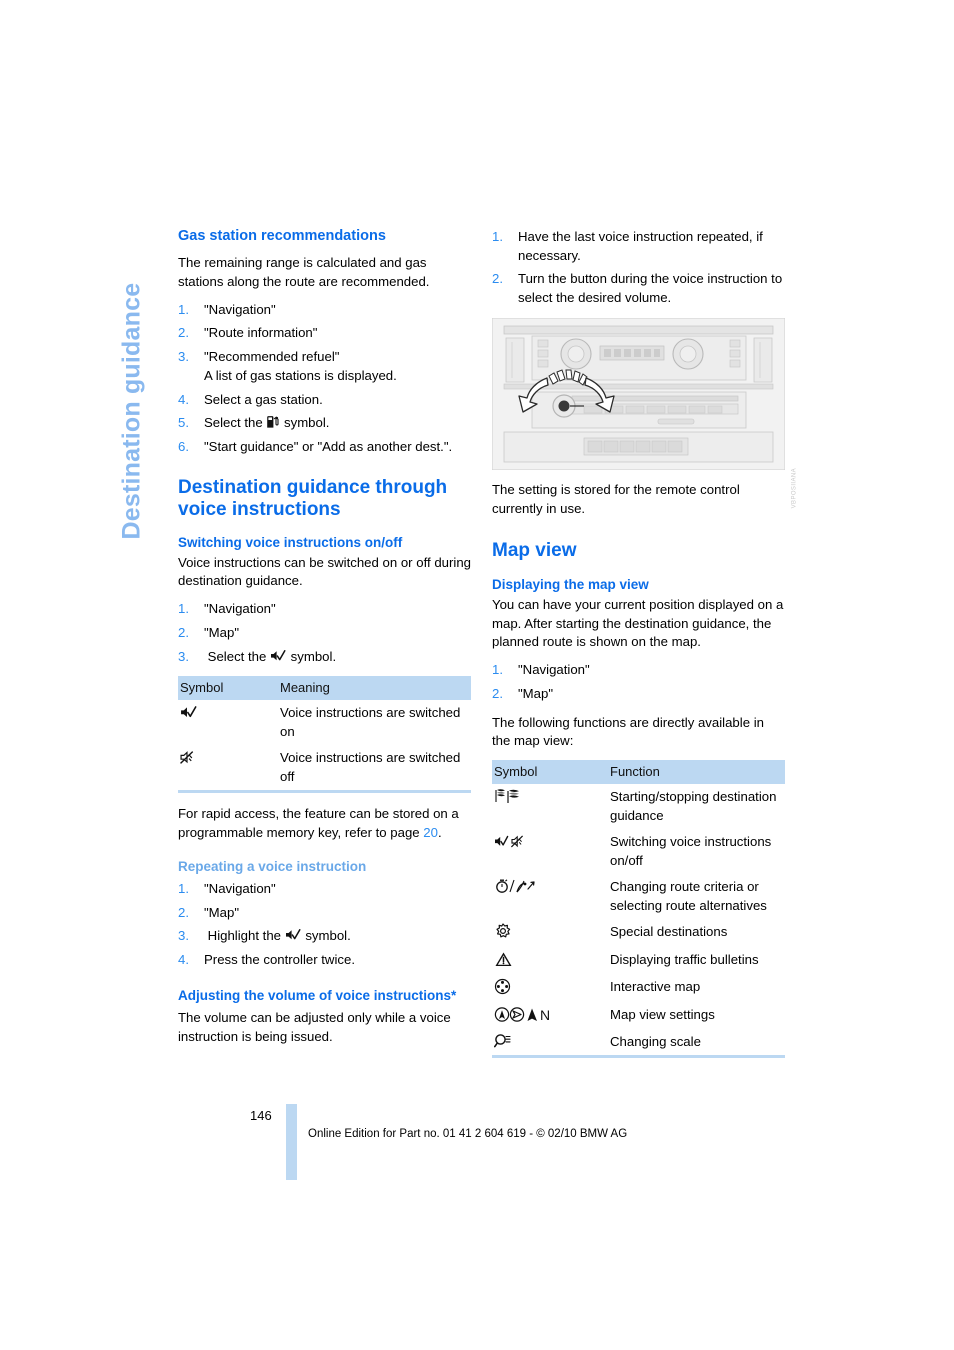 Image resolution: width=954 pixels, height=1350 pixels. Describe the element at coordinates (696, 772) in the screenshot. I see `column-header-function: Function` at that location.